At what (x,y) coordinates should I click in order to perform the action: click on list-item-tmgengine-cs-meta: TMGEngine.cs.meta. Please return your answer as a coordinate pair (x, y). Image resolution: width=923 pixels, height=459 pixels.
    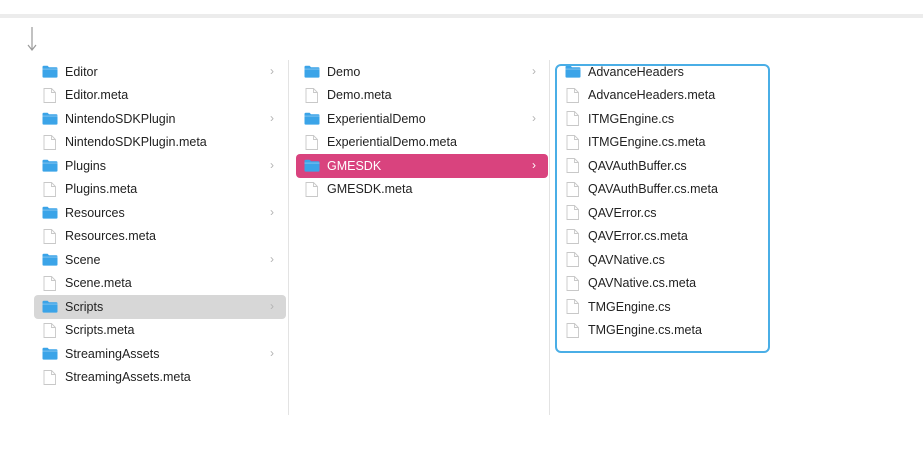
    Looking at the image, I should click on (664, 331).